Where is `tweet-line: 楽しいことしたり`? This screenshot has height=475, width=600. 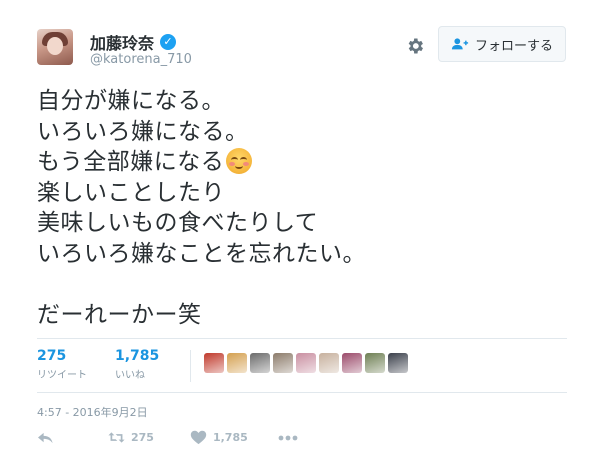
tweet-line: 楽しいことしたり is located at coordinates (131, 192).